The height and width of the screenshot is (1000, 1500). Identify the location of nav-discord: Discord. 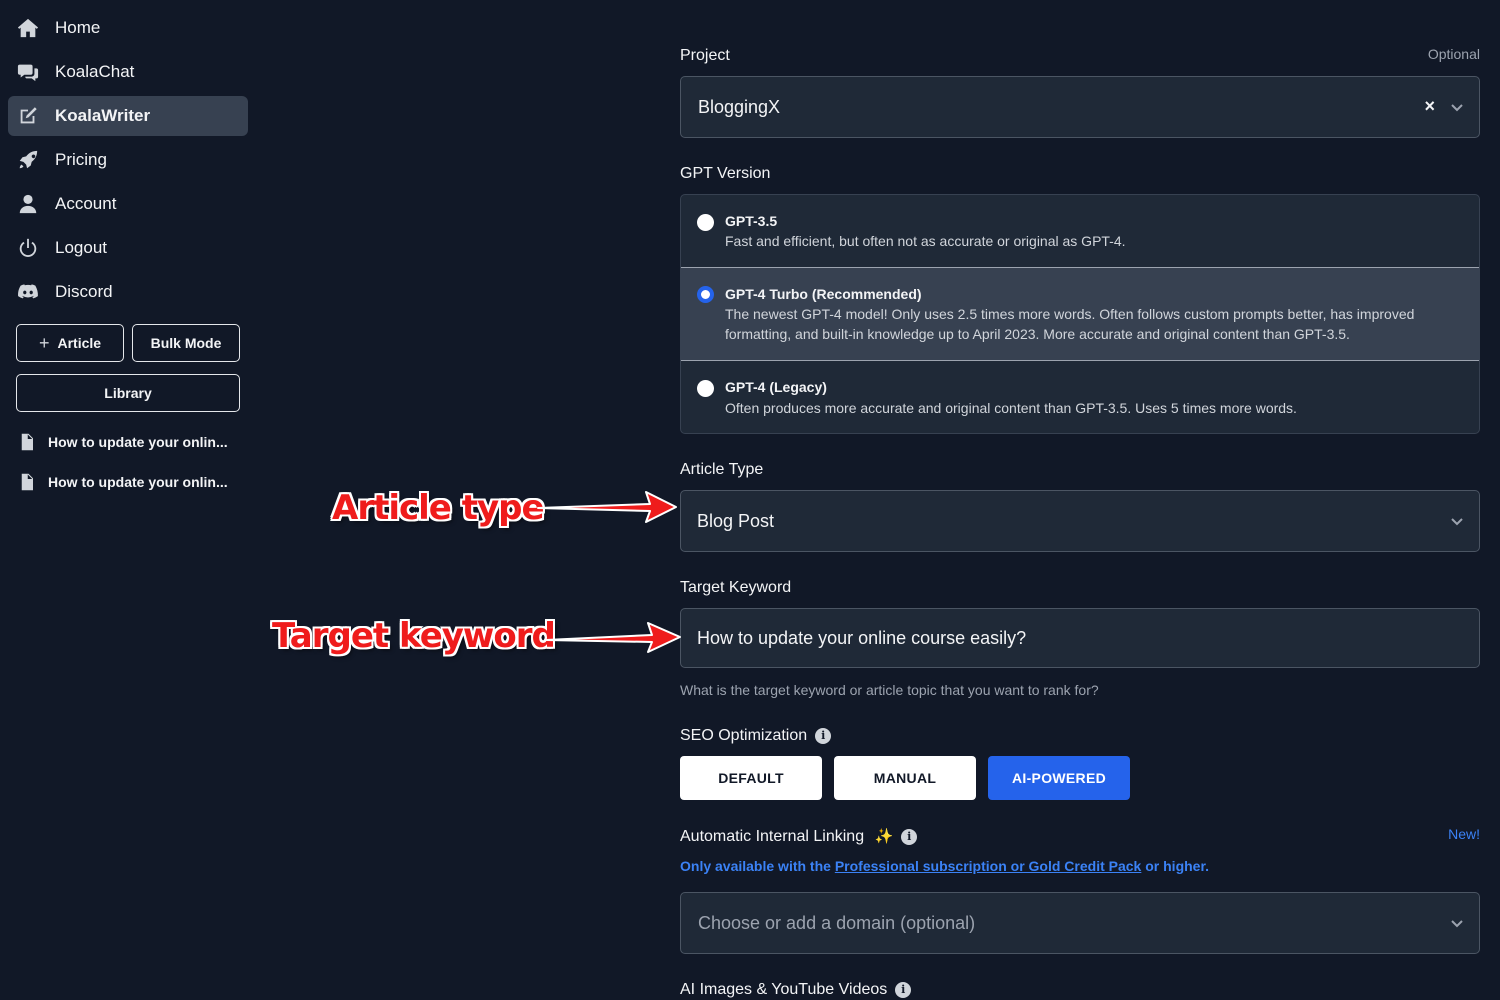
(128, 292).